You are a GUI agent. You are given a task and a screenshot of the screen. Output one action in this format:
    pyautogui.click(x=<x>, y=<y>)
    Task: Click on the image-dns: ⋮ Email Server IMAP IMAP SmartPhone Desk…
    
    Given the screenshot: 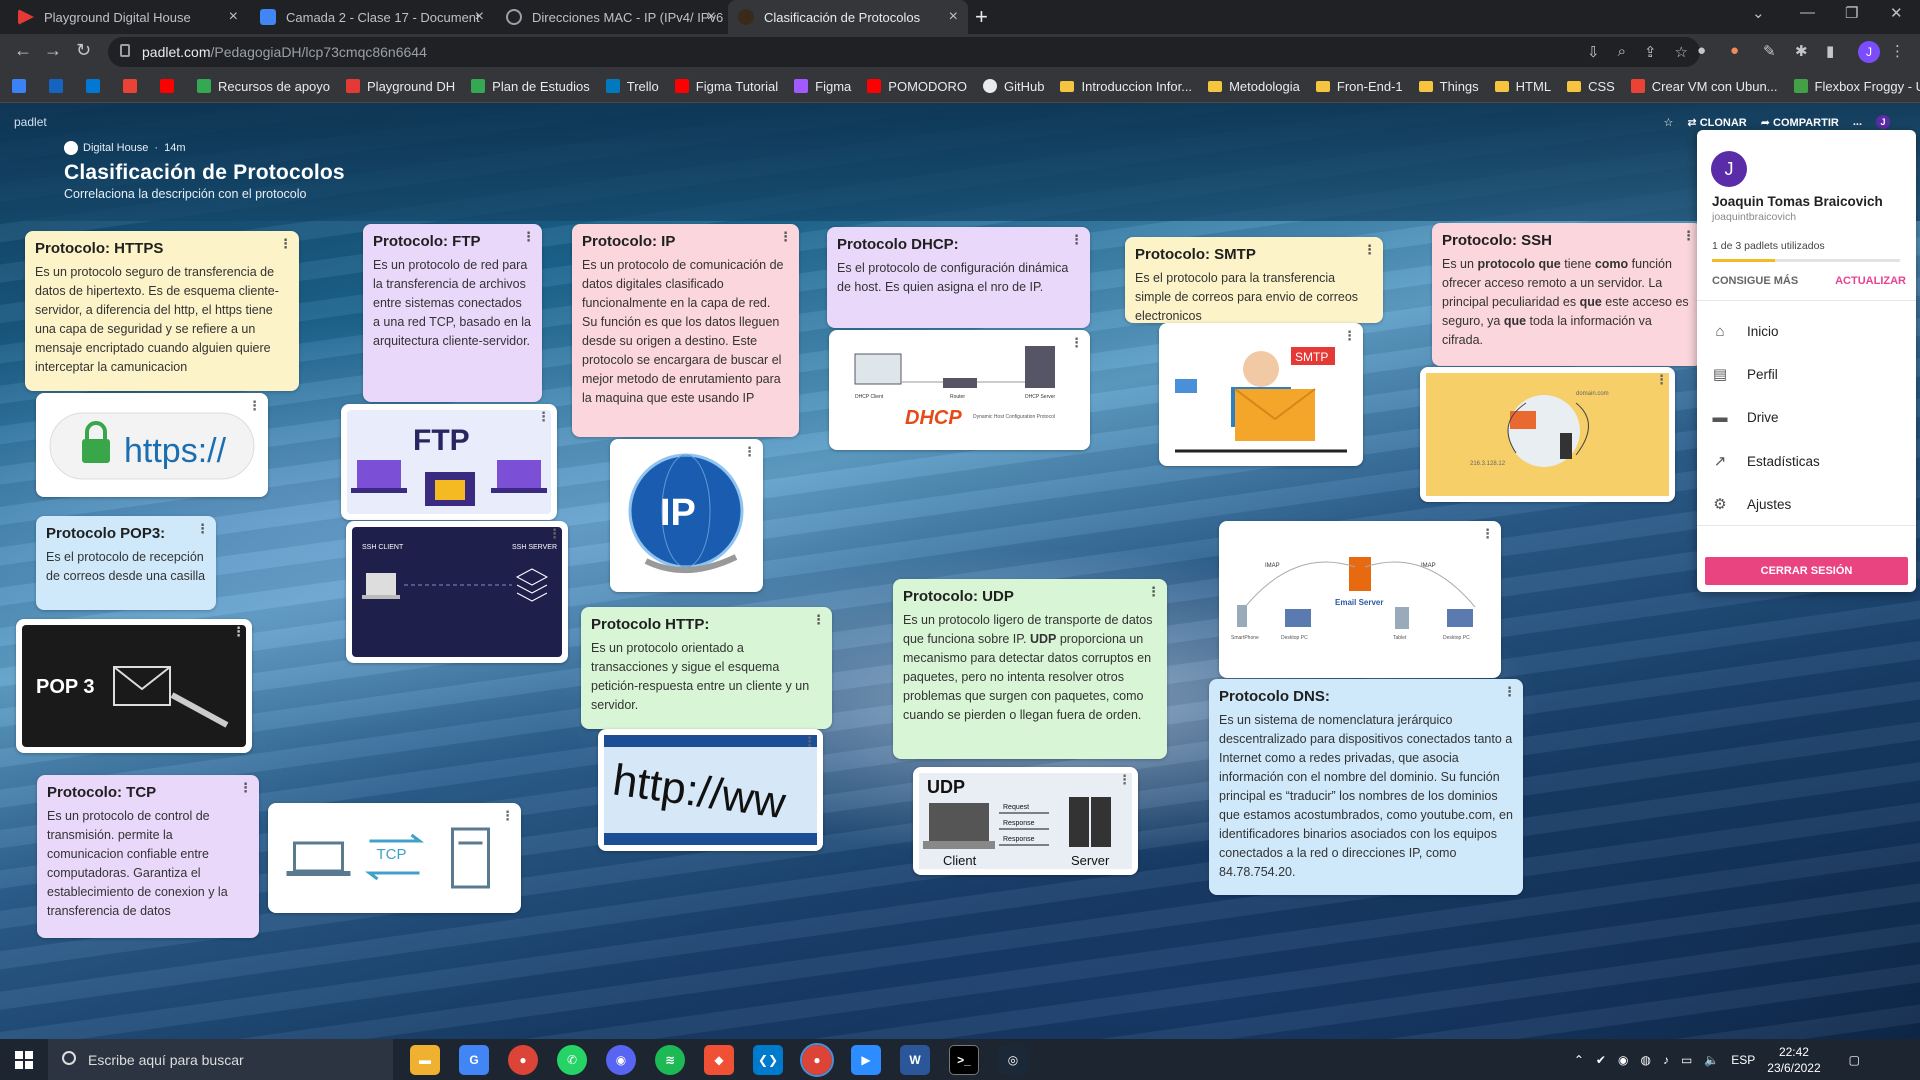 What is the action you would take?
    pyautogui.click(x=1360, y=599)
    